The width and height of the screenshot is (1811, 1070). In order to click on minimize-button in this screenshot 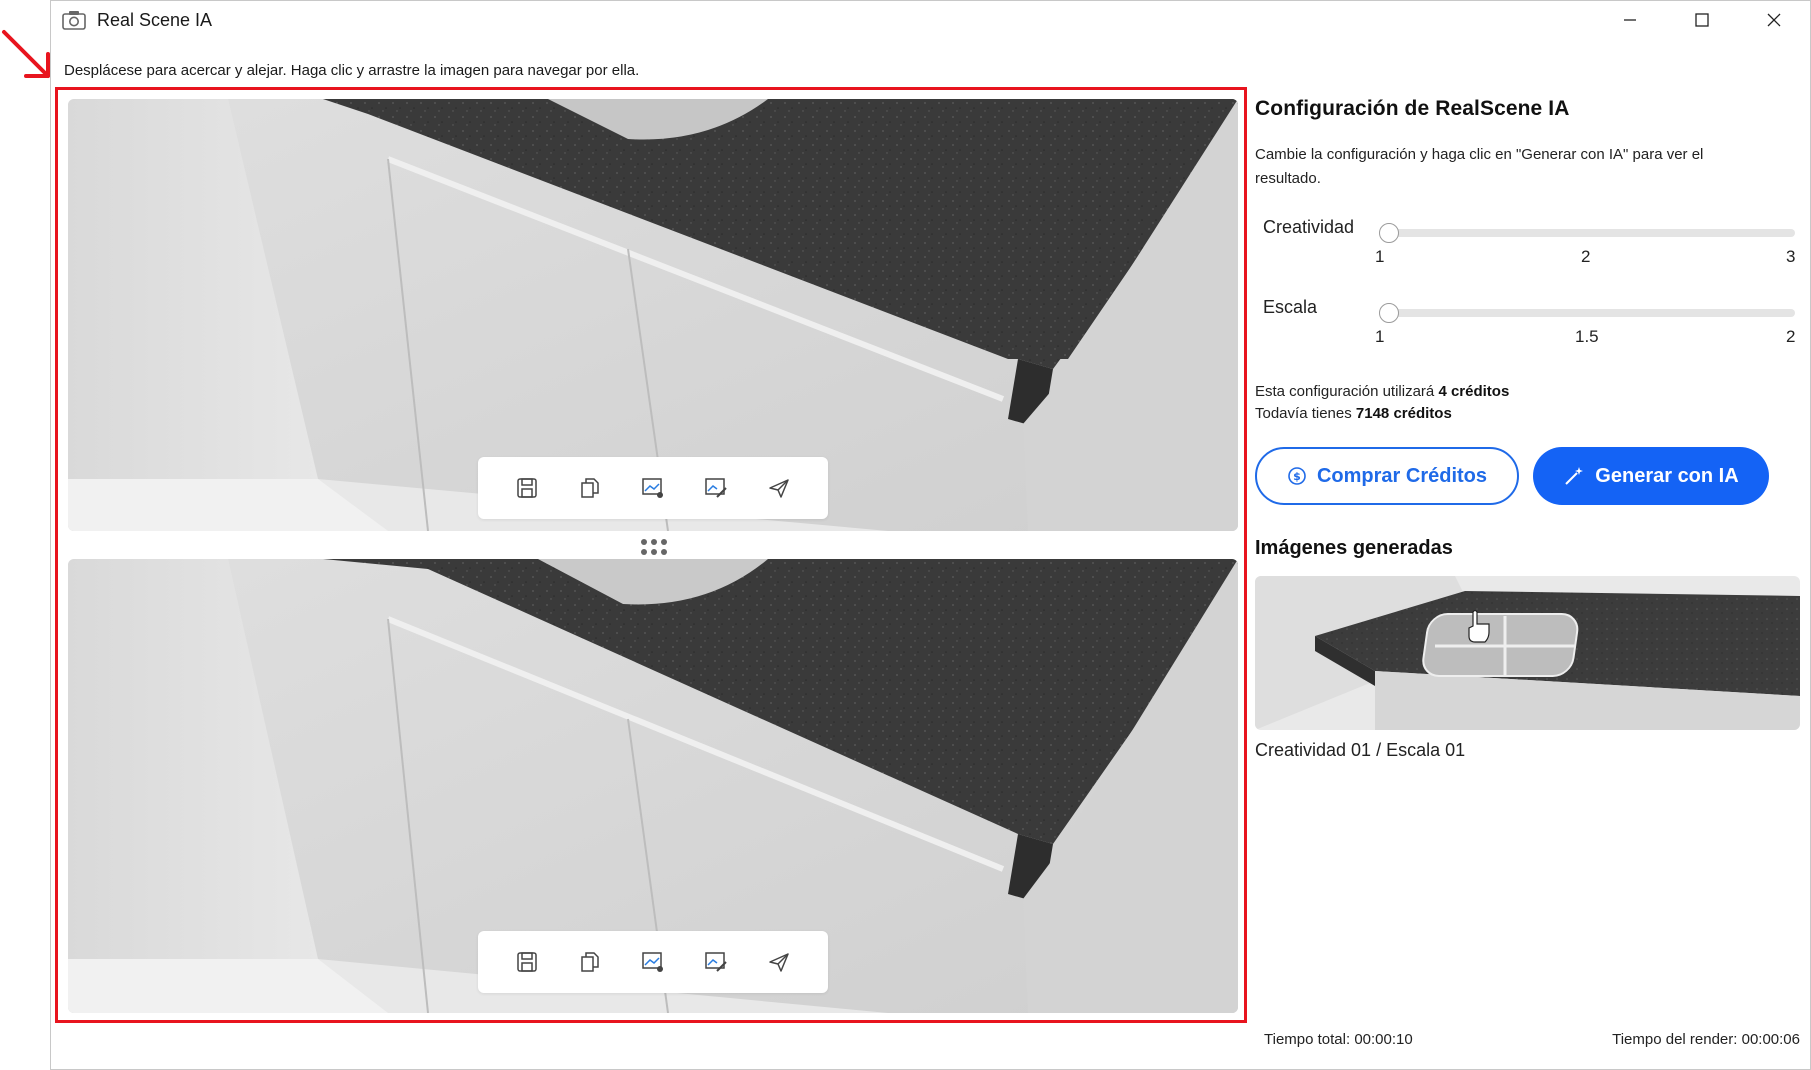, I will do `click(1630, 20)`.